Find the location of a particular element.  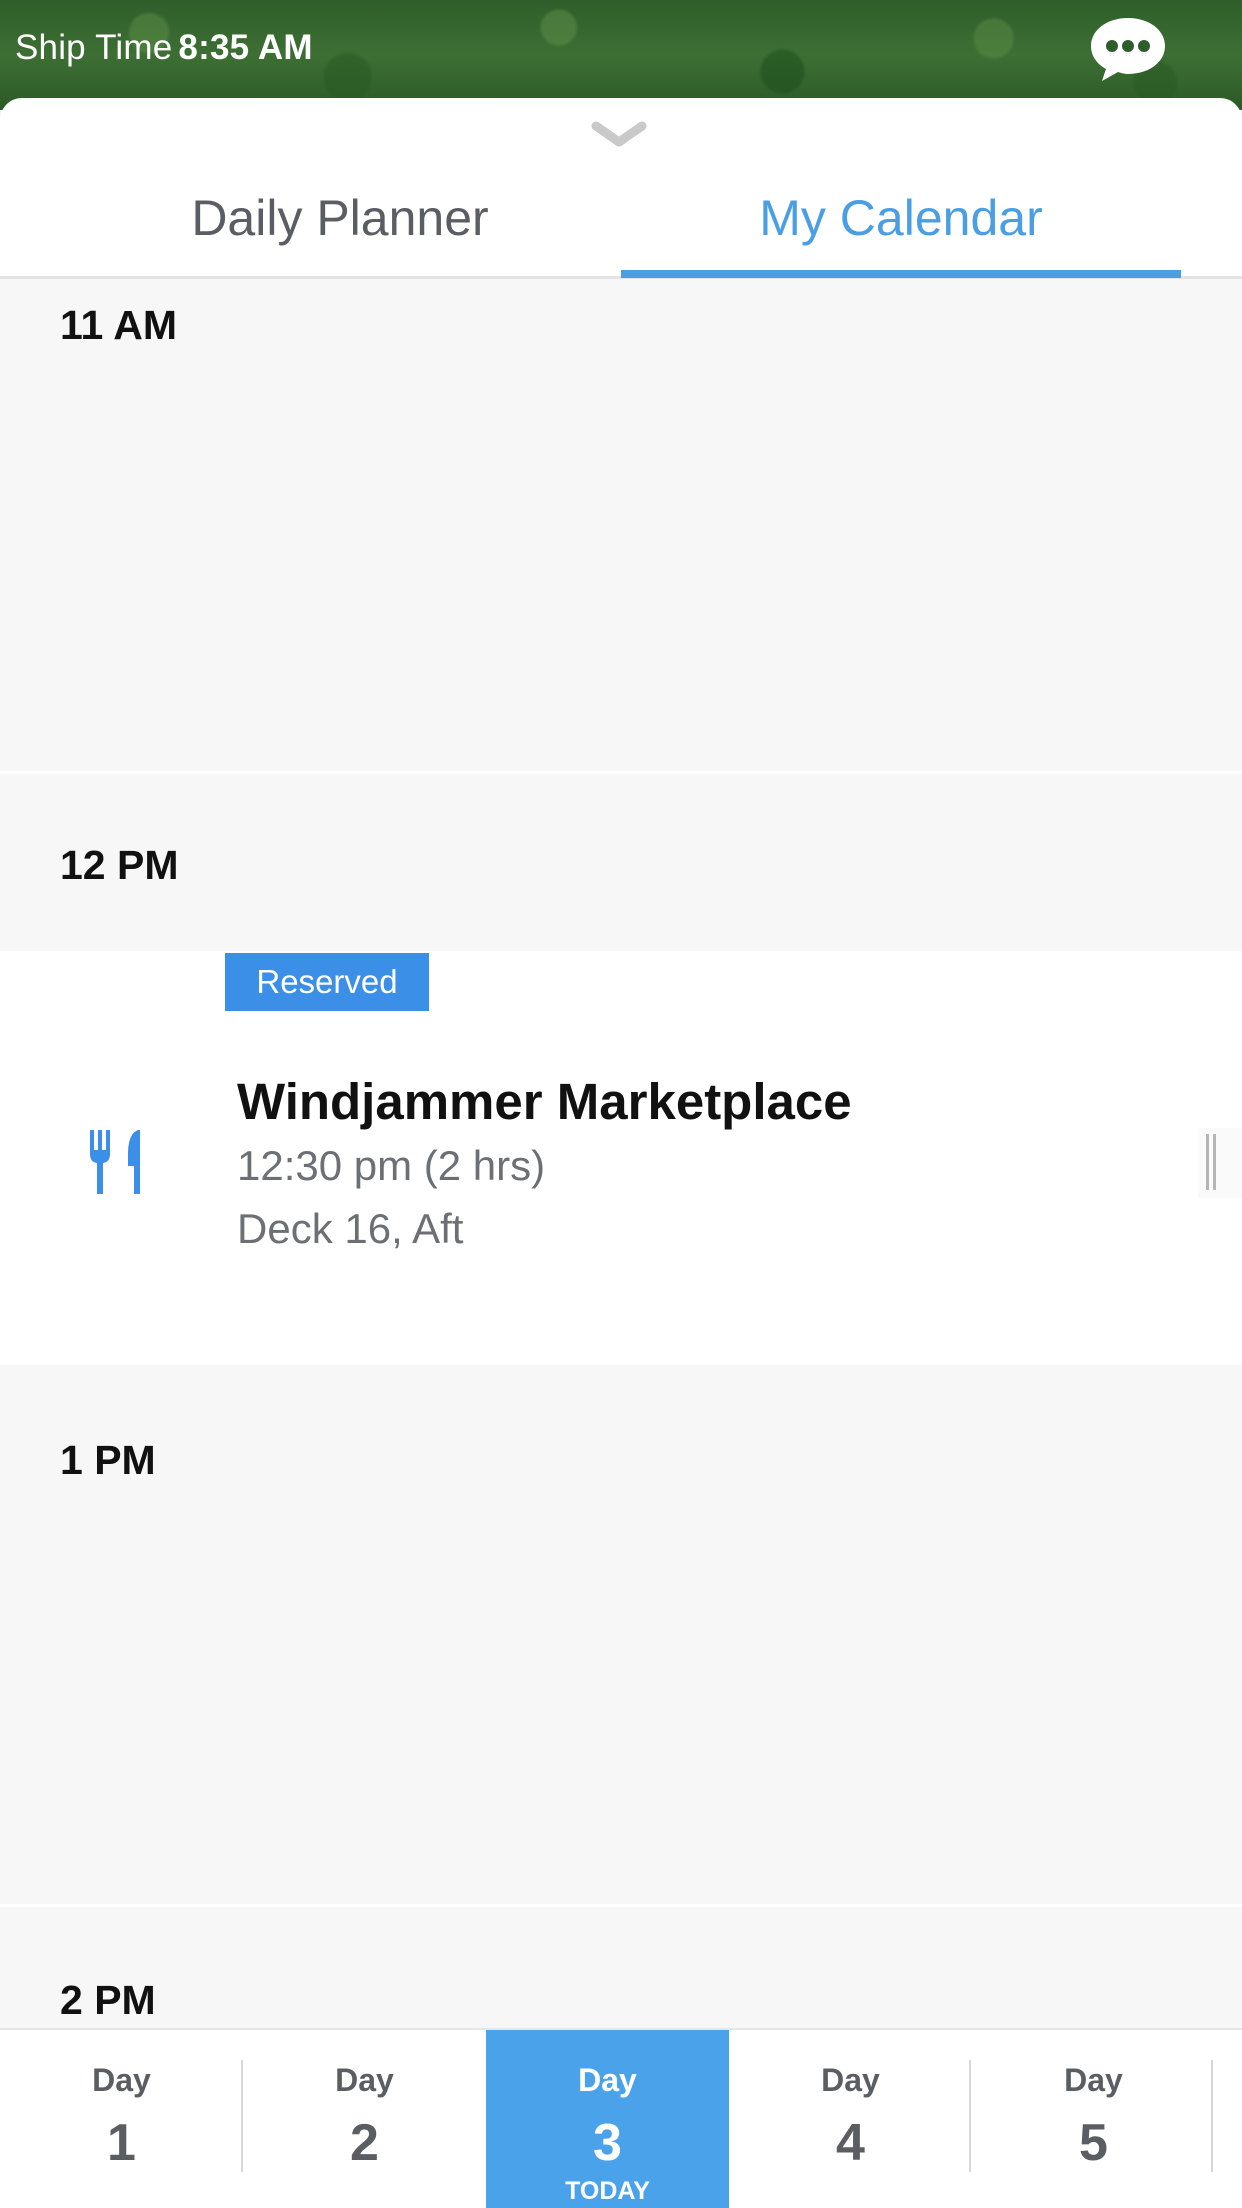

day-tab-5: Day 5 is located at coordinates (1093, 2119).